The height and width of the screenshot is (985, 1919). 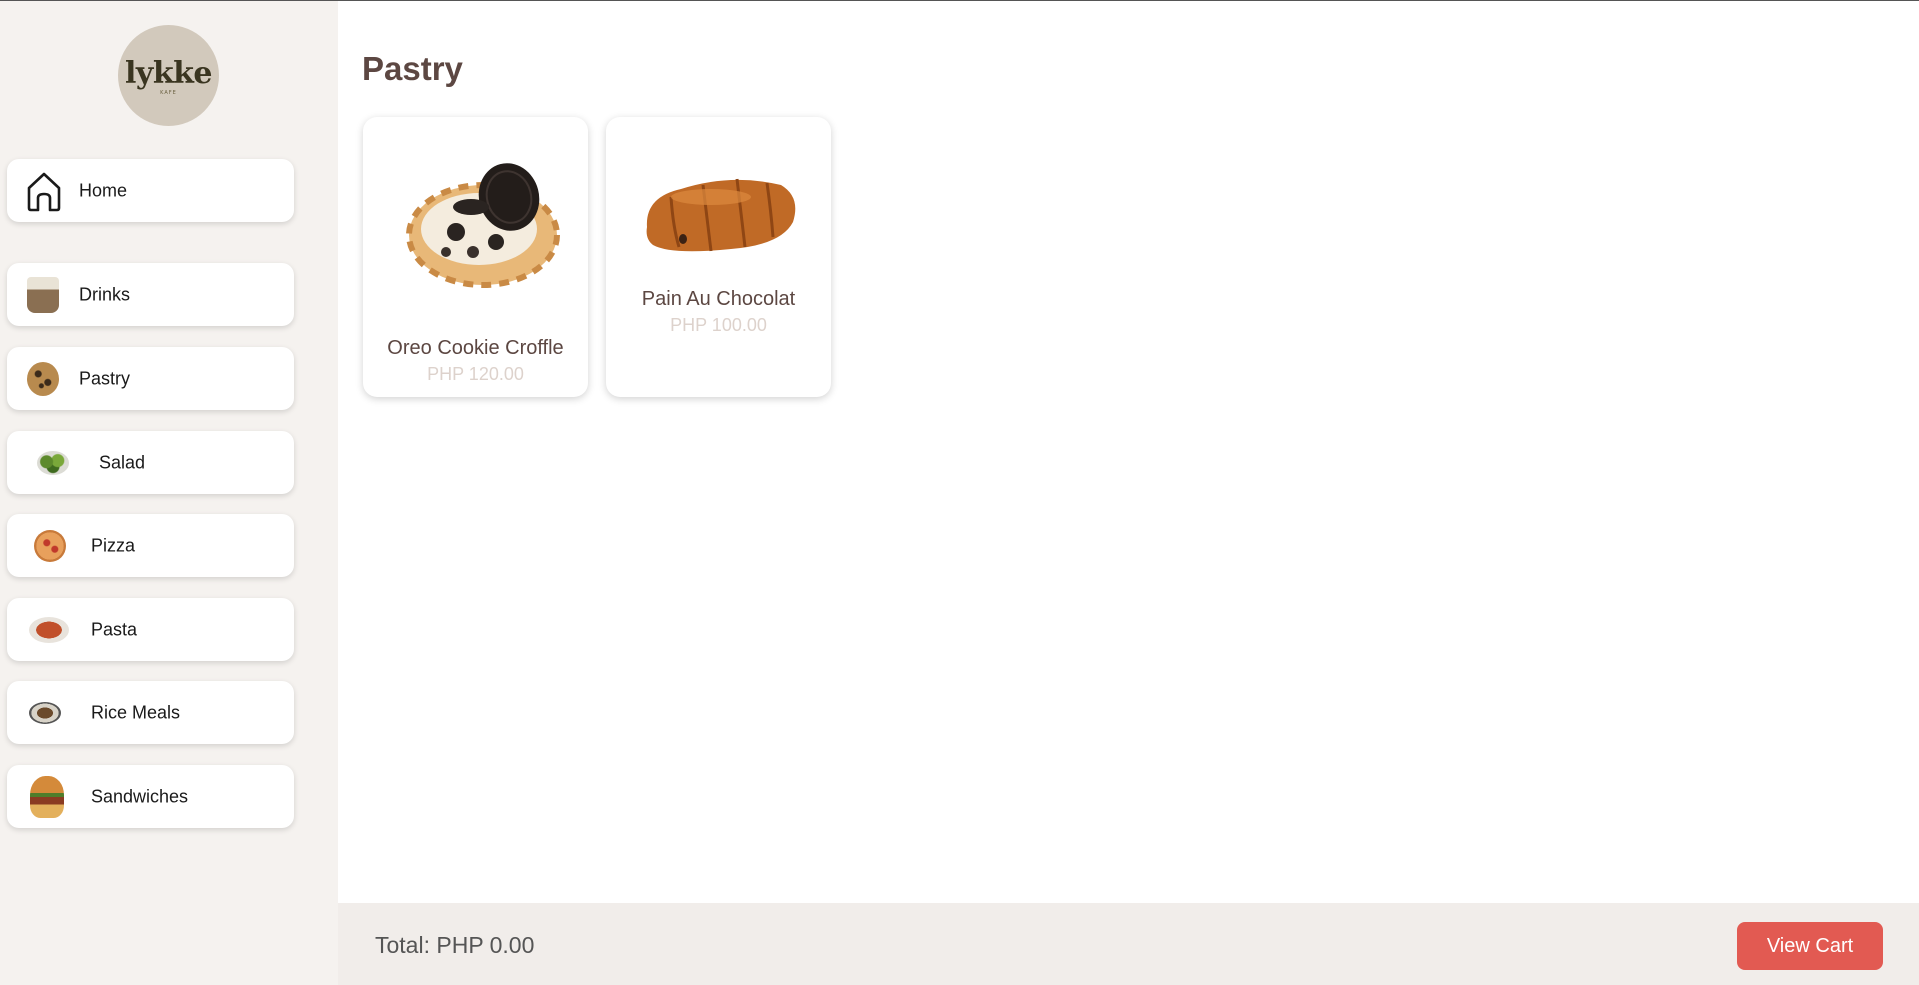 I want to click on logo-subtext: KAFE, so click(x=168, y=93).